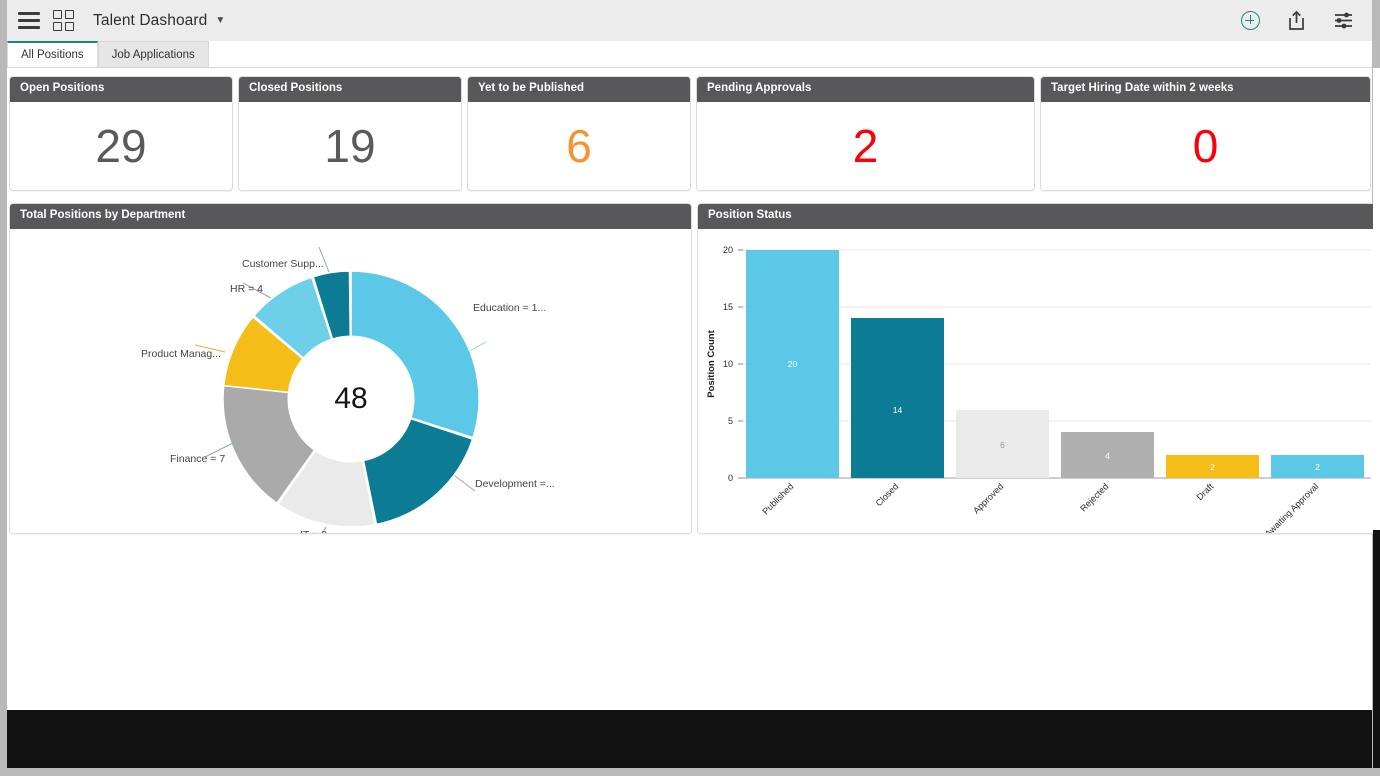 The image size is (1380, 776). What do you see at coordinates (897, 397) in the screenshot?
I see `bar-closed` at bounding box center [897, 397].